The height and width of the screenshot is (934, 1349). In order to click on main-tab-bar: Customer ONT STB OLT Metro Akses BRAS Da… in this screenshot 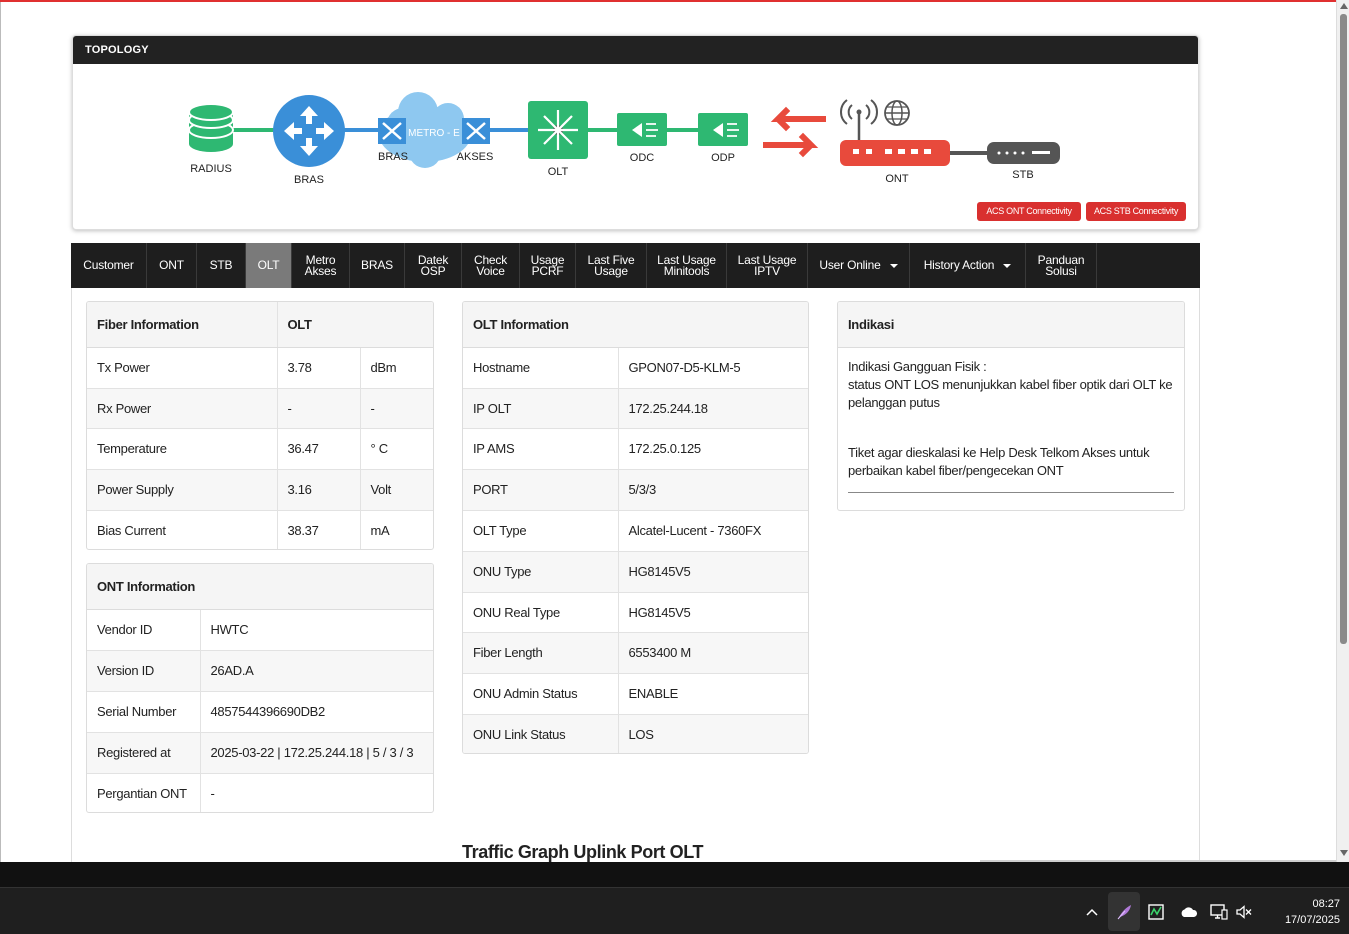, I will do `click(635, 265)`.